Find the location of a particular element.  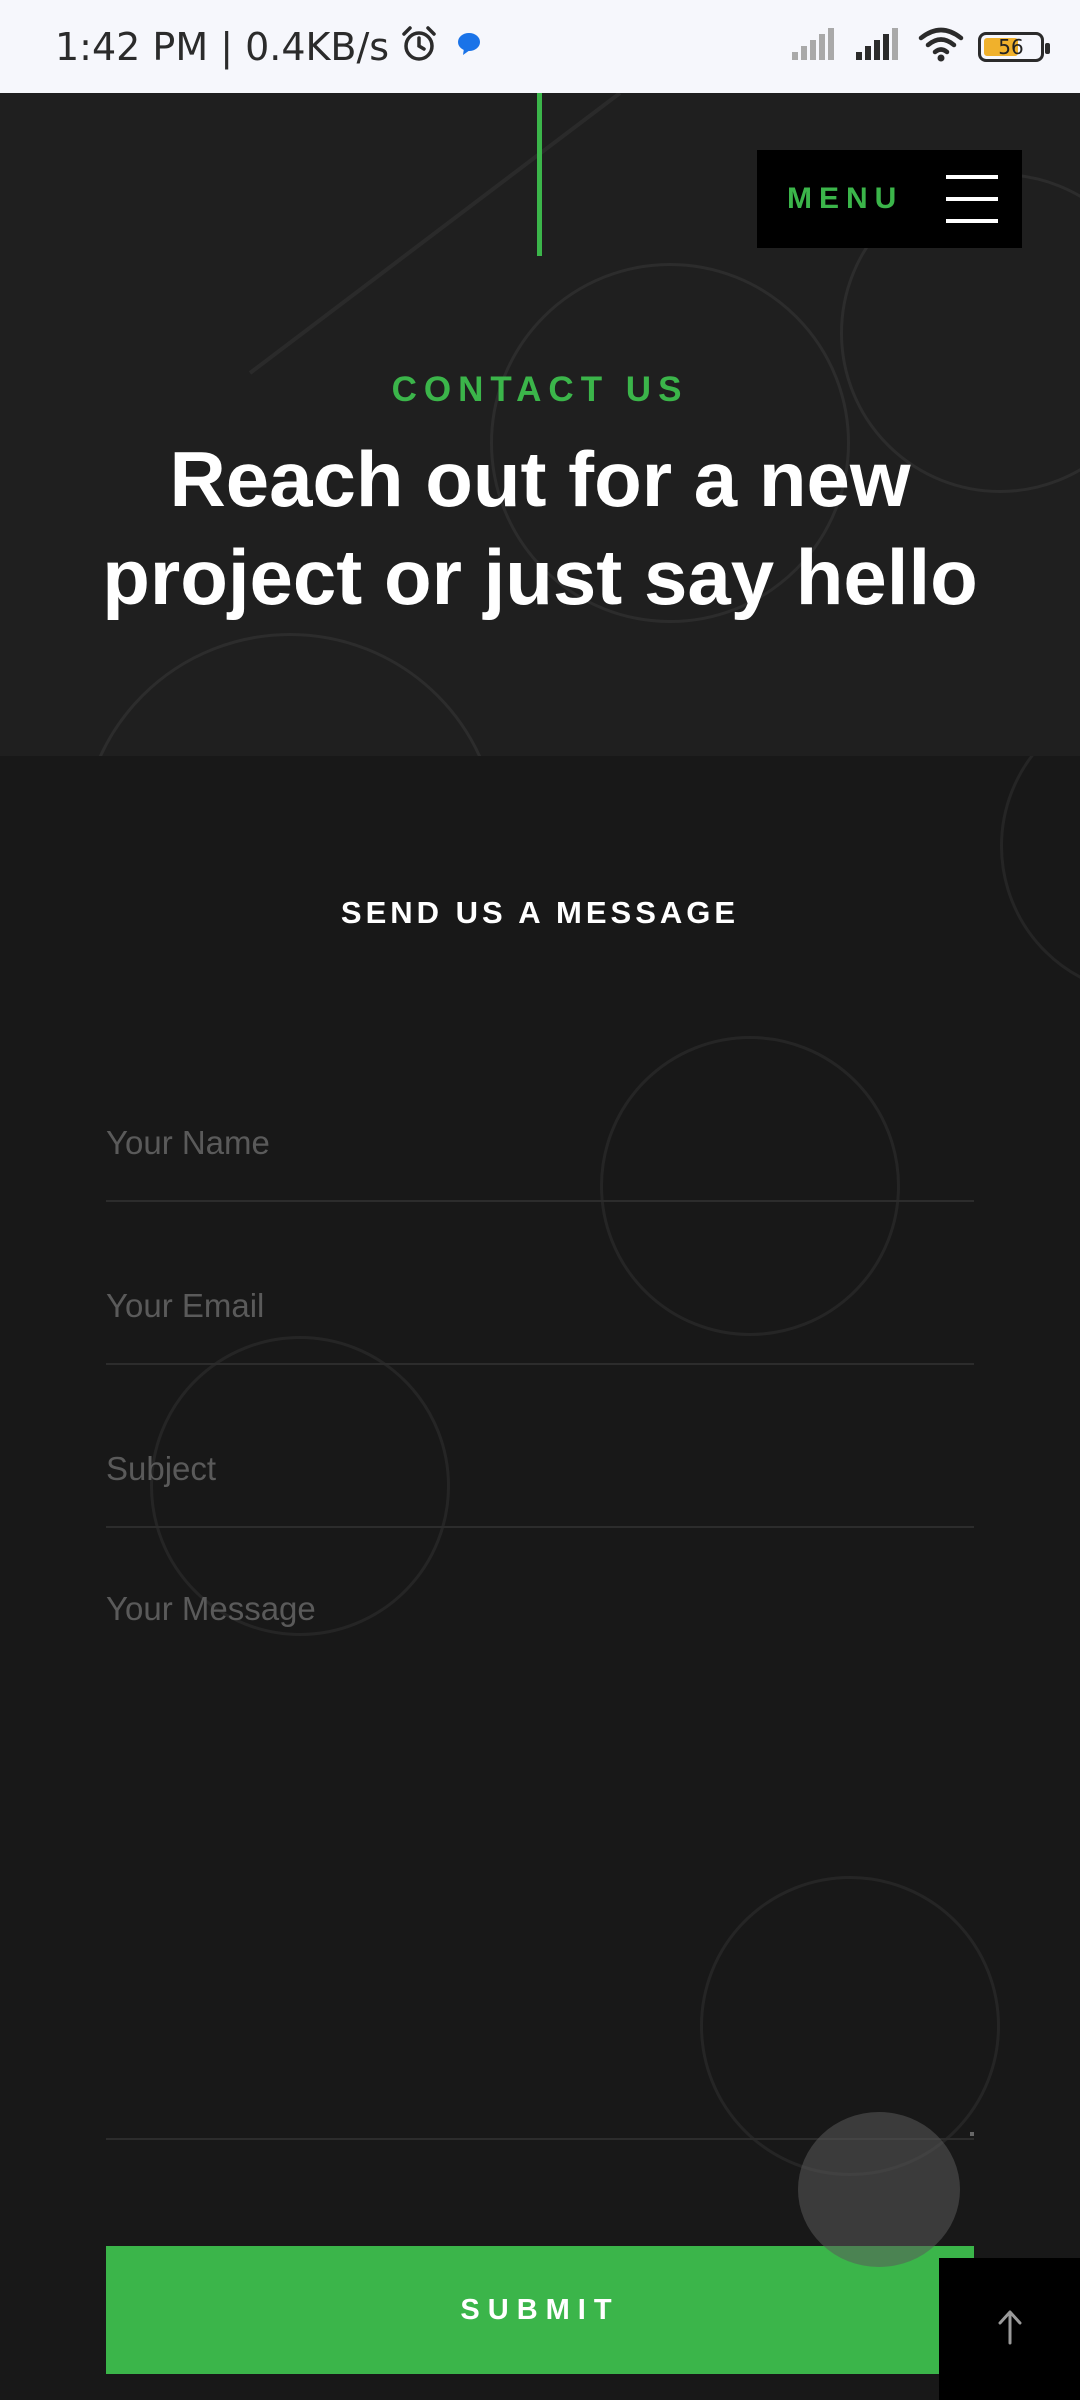

menu-label: MENU is located at coordinates (845, 198).